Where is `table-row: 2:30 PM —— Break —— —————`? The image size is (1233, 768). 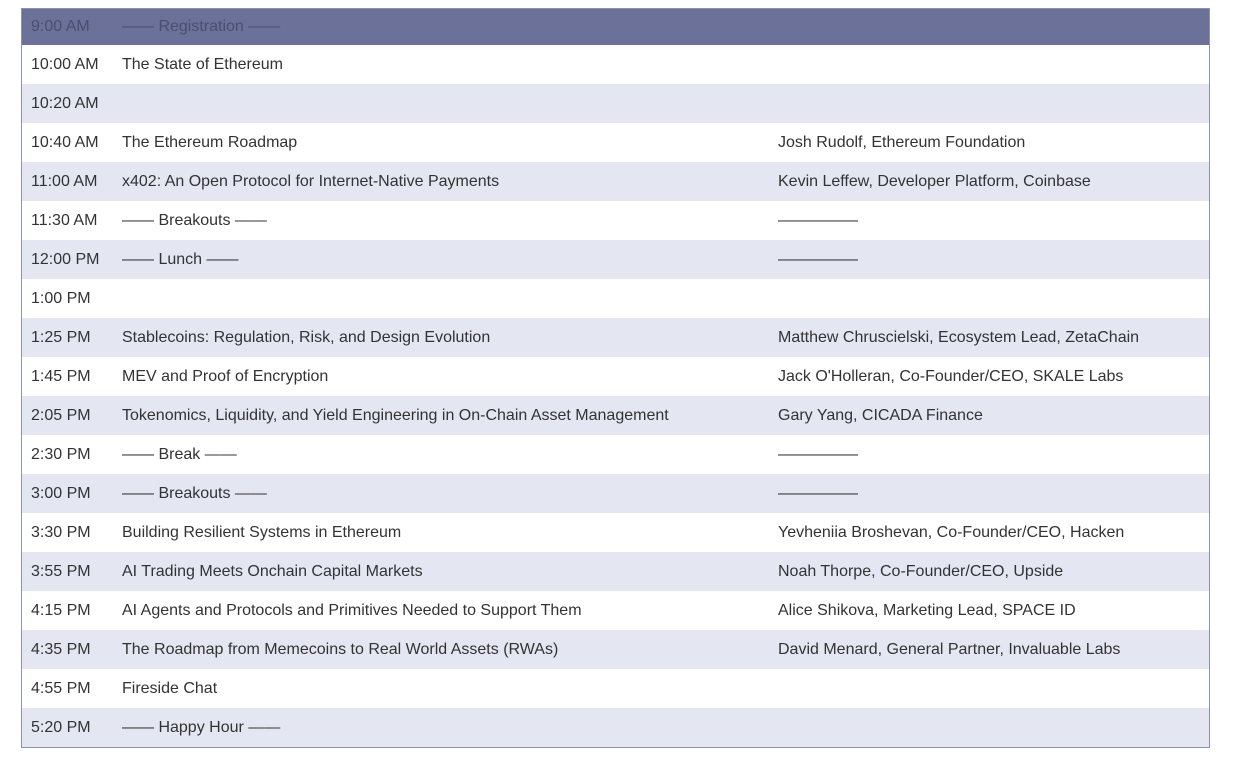
table-row: 2:30 PM —— Break —— ————— is located at coordinates (615, 454).